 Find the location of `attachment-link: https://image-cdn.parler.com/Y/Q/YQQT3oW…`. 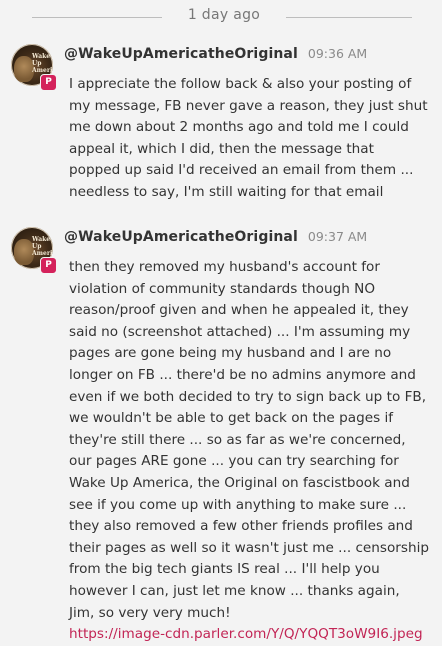

attachment-link: https://image-cdn.parler.com/Y/Q/YQQT3oW… is located at coordinates (249, 635).